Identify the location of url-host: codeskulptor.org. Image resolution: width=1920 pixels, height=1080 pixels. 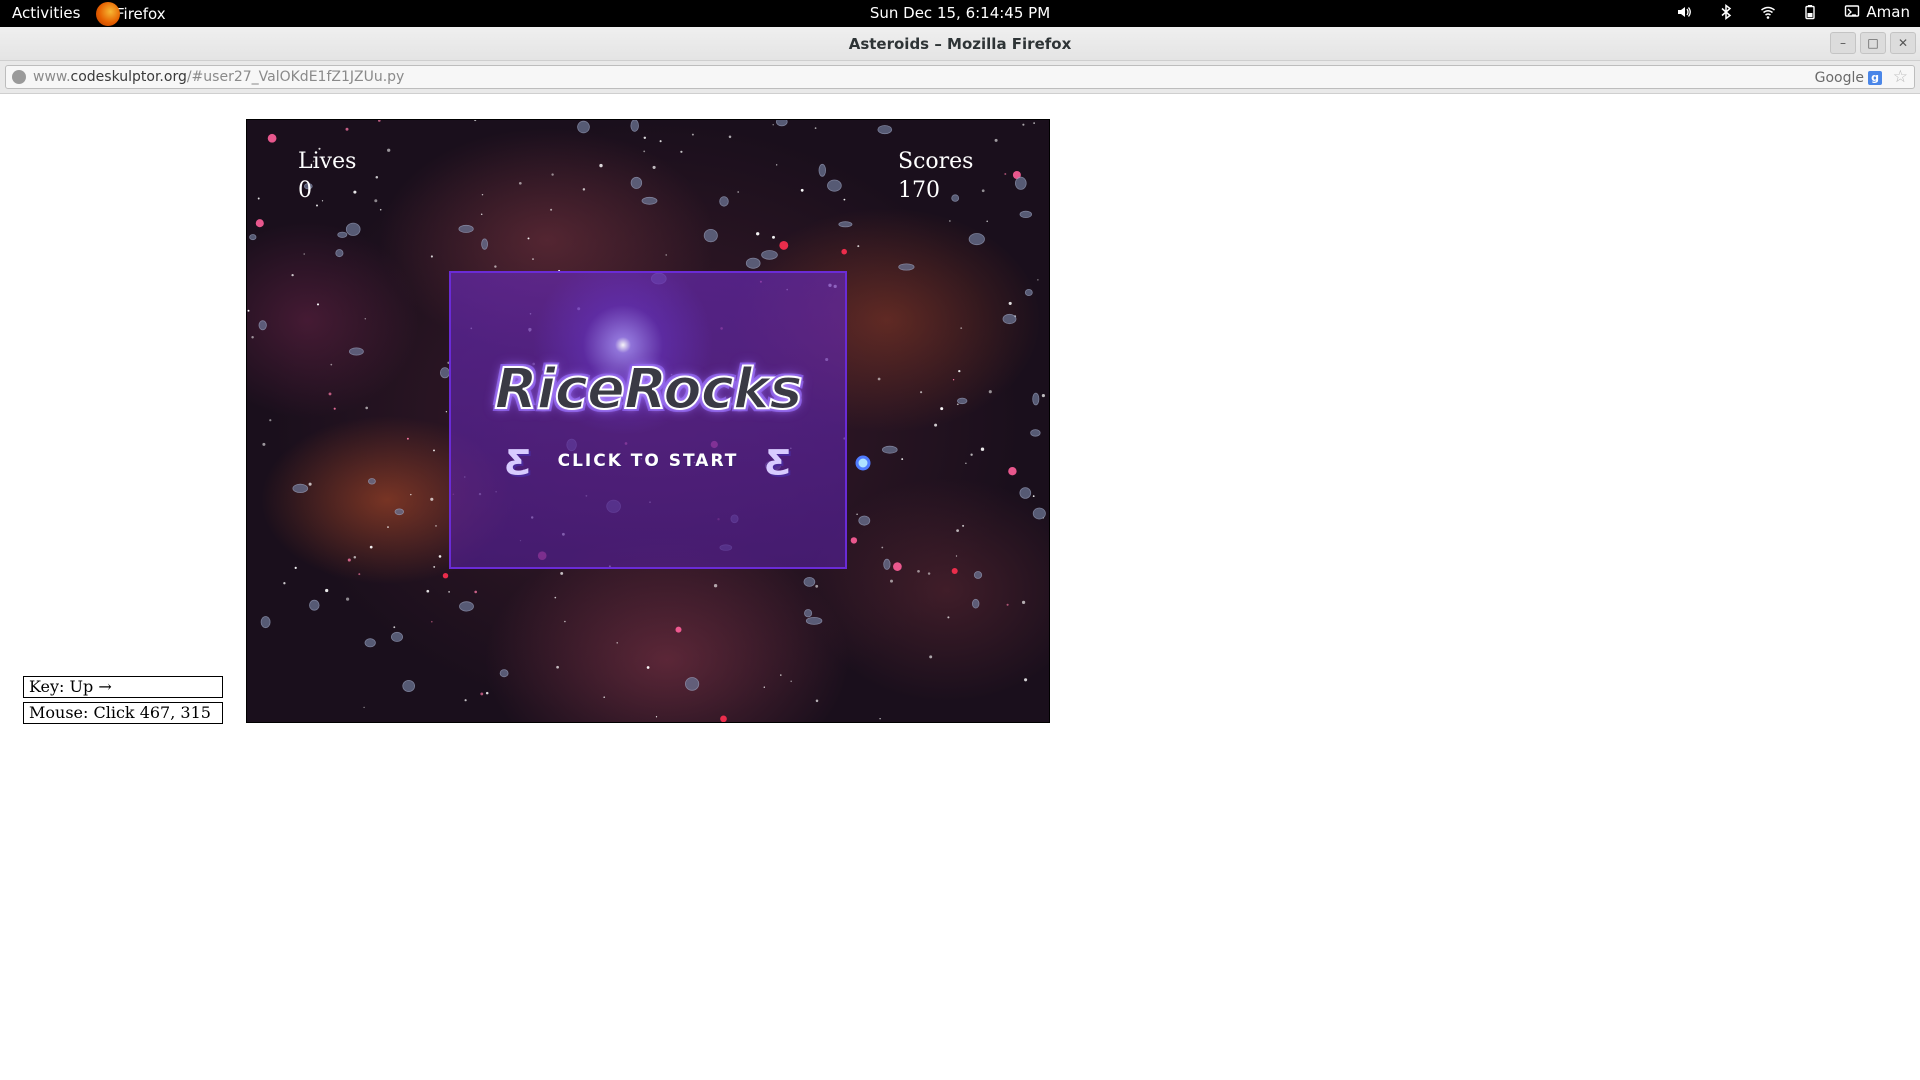
(128, 77).